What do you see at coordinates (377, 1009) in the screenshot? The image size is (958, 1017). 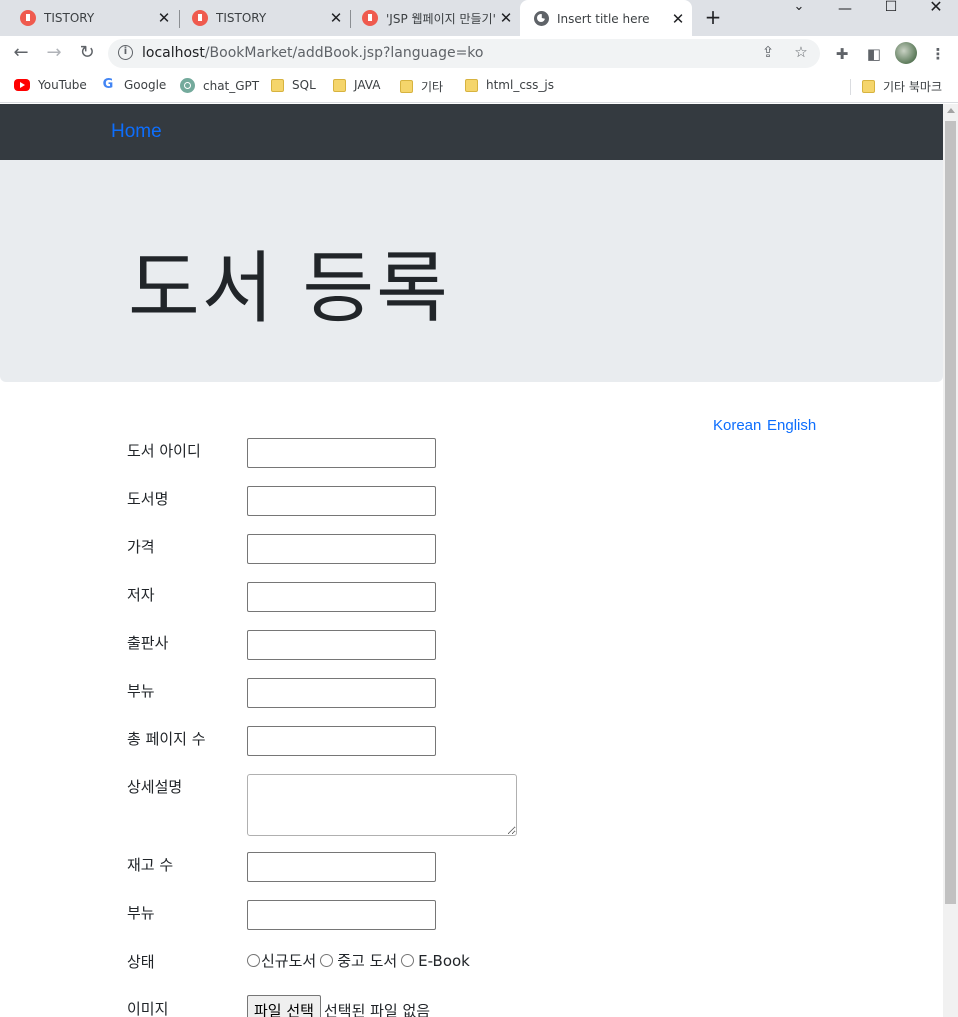 I see `file-status-text: 선택된 파일 없음` at bounding box center [377, 1009].